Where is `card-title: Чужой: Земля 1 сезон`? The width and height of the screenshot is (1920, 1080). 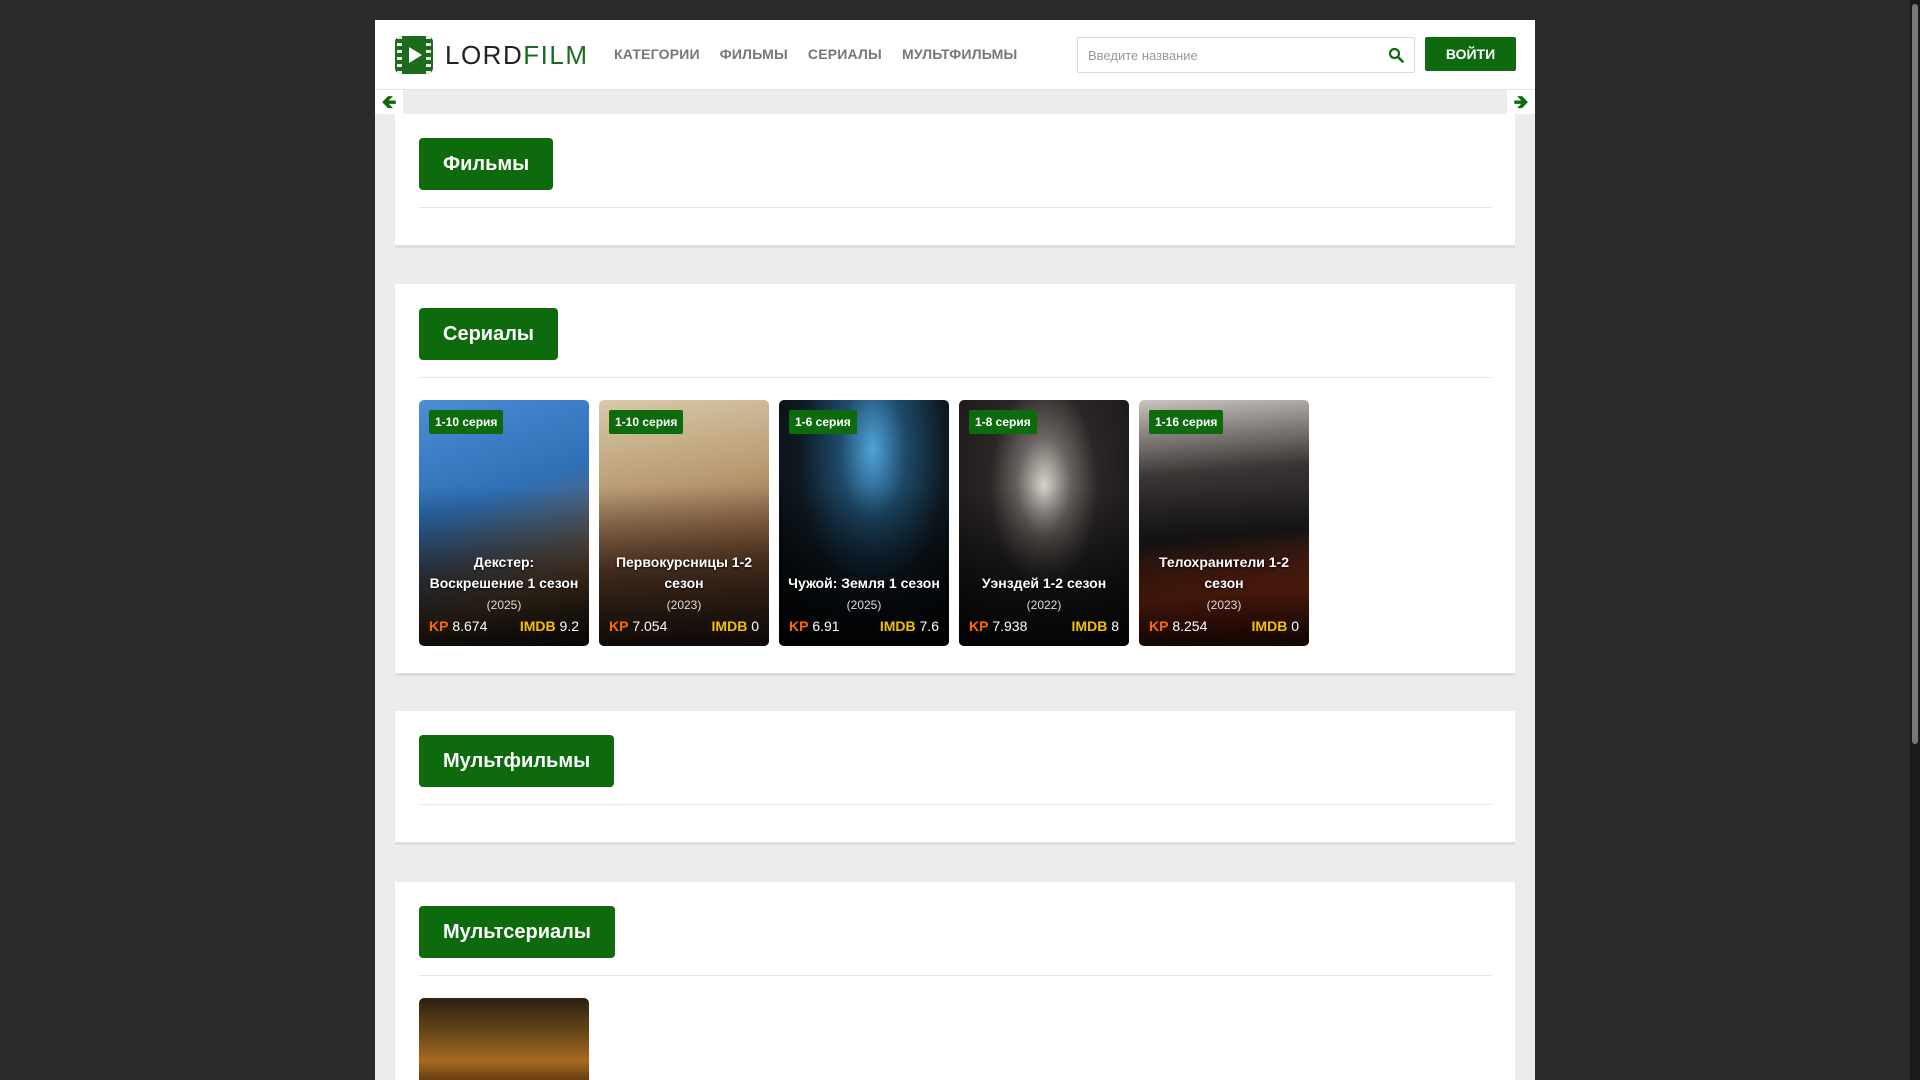 card-title: Чужой: Земля 1 сезон is located at coordinates (864, 583).